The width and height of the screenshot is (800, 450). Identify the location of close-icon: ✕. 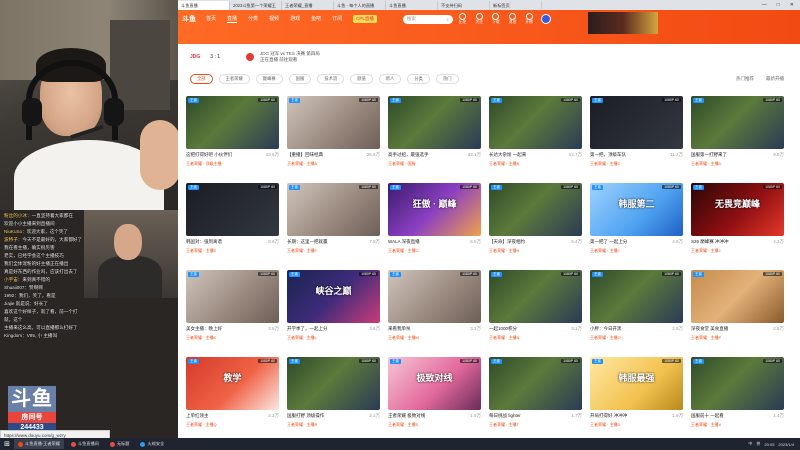
(792, 5).